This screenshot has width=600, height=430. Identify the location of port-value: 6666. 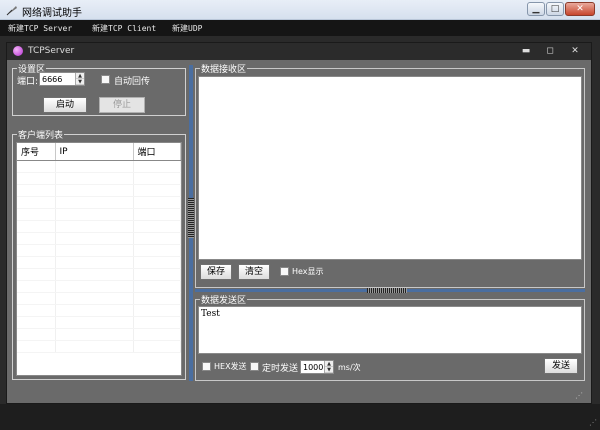
(52, 79).